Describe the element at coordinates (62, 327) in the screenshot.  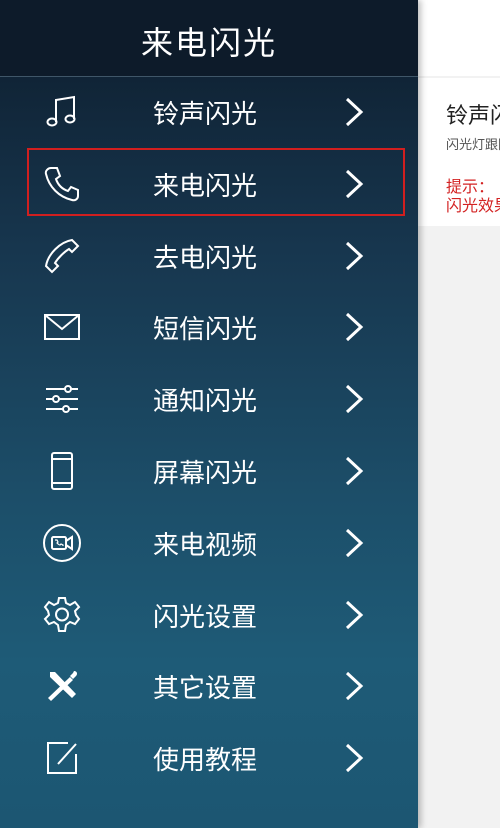
I see `envelope-icon` at that location.